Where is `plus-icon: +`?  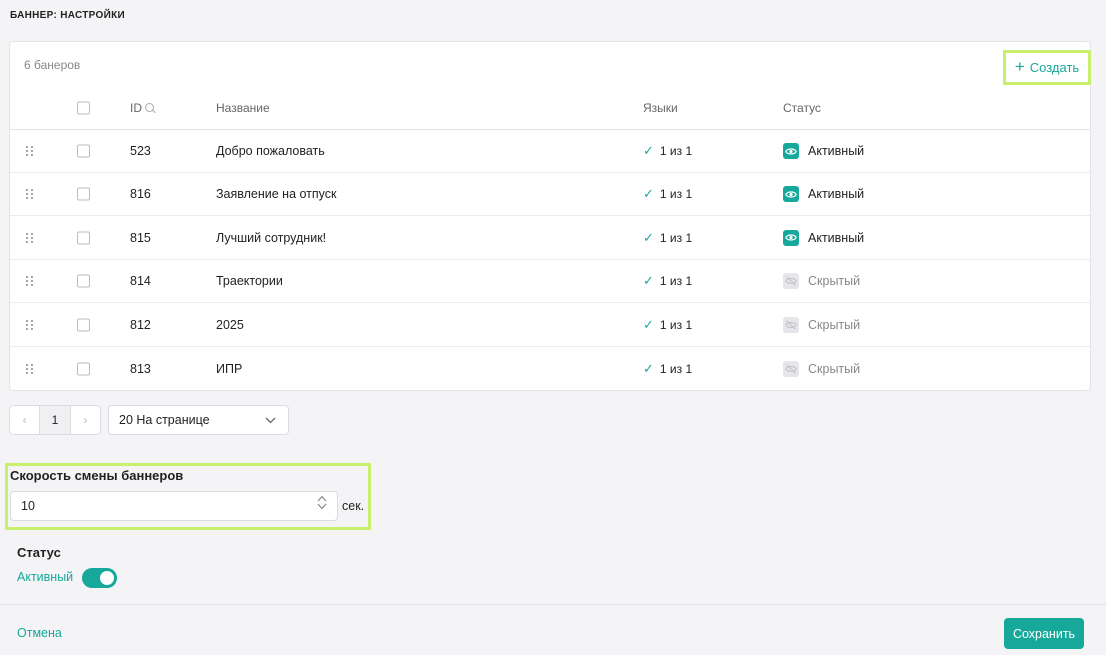 plus-icon: + is located at coordinates (1019, 66).